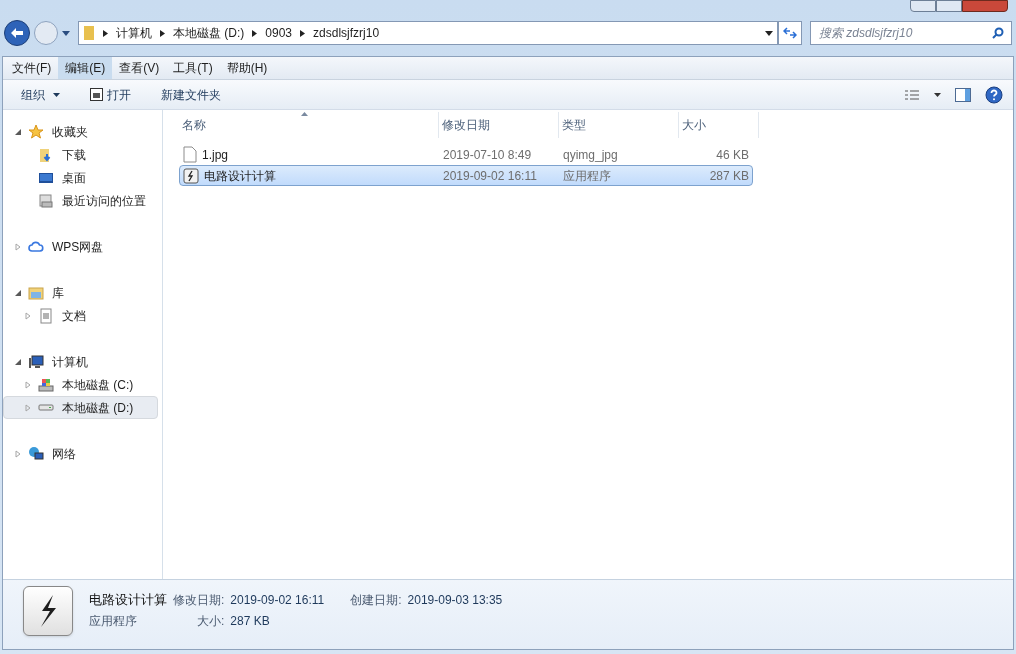 The image size is (1016, 654). I want to click on details-label: 大小:, so click(210, 621).